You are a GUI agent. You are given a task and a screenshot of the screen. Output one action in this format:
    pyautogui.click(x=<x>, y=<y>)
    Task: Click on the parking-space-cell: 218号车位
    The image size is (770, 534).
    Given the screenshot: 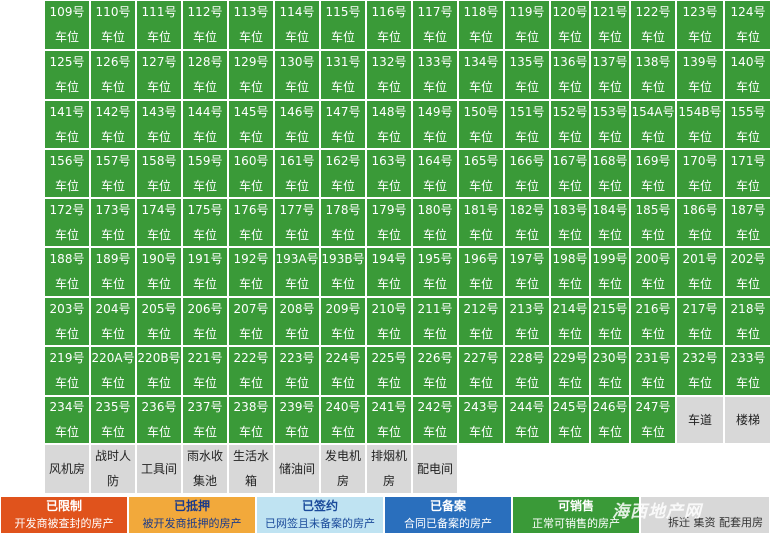 What is the action you would take?
    pyautogui.click(x=747, y=321)
    